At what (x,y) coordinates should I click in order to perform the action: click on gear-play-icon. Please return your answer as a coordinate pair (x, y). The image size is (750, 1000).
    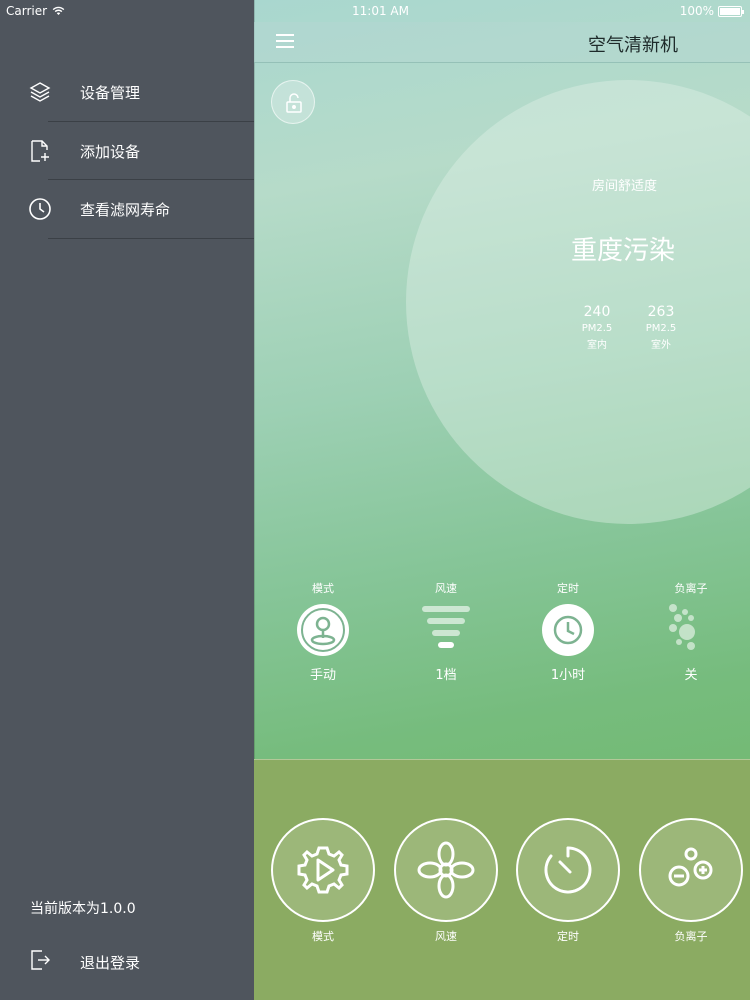
    Looking at the image, I should click on (323, 870).